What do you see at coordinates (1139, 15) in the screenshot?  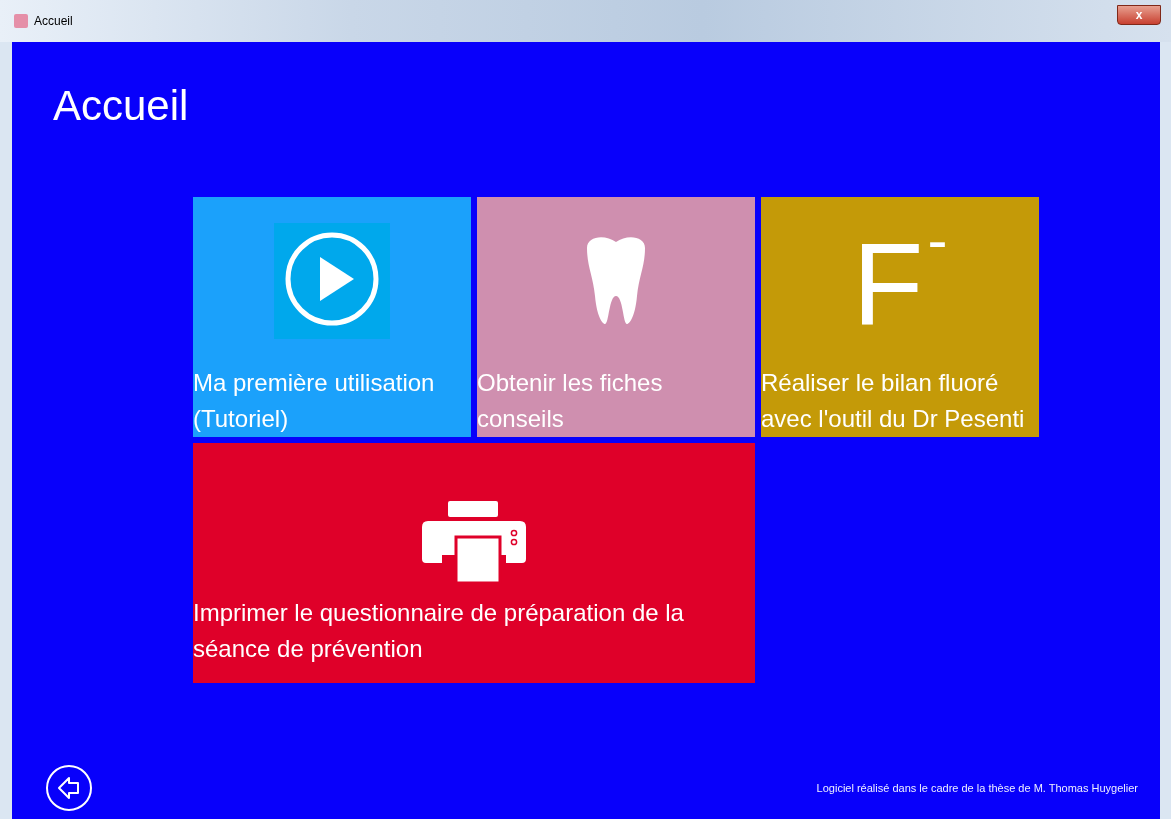 I see `close-button: x` at bounding box center [1139, 15].